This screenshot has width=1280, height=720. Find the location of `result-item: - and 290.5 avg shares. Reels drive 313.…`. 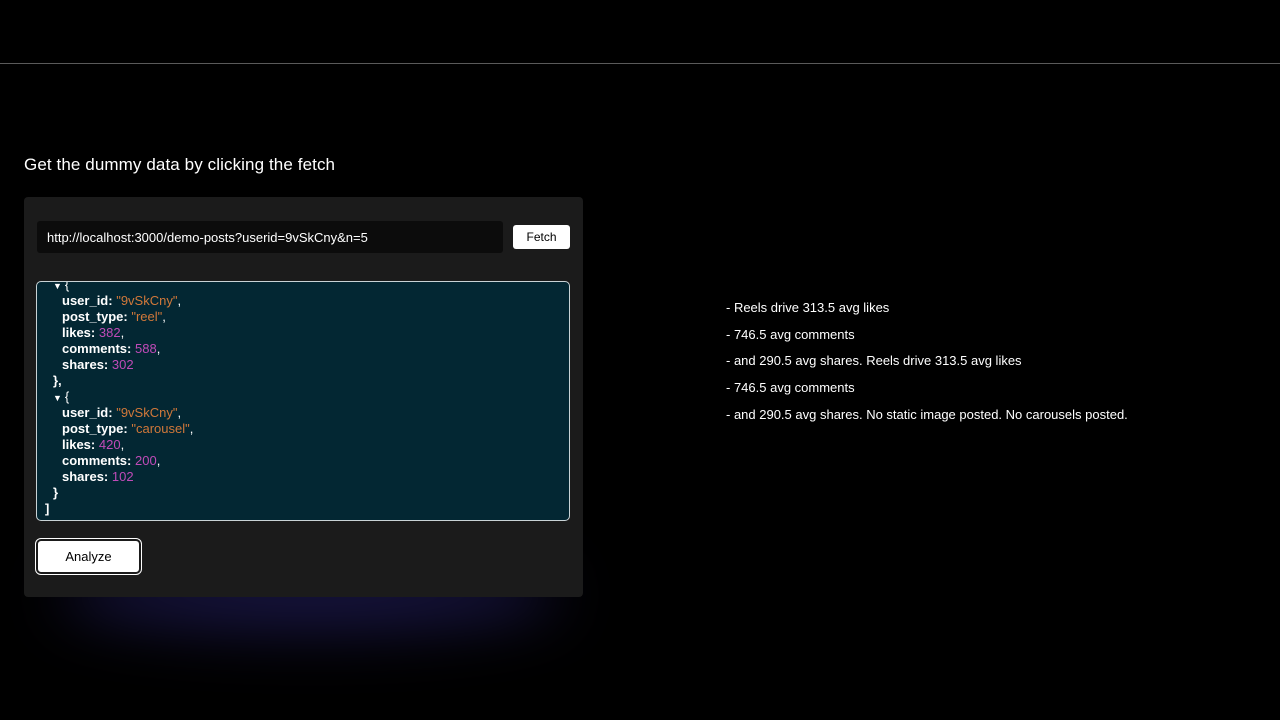

result-item: - and 290.5 avg shares. Reels drive 313.… is located at coordinates (874, 361).